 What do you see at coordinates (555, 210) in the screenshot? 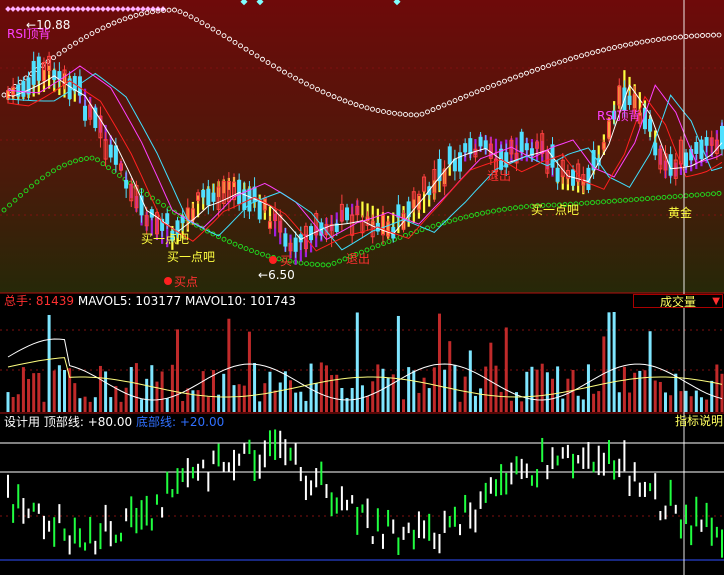
I see `buy-signal-label-3: 买一点吧` at bounding box center [555, 210].